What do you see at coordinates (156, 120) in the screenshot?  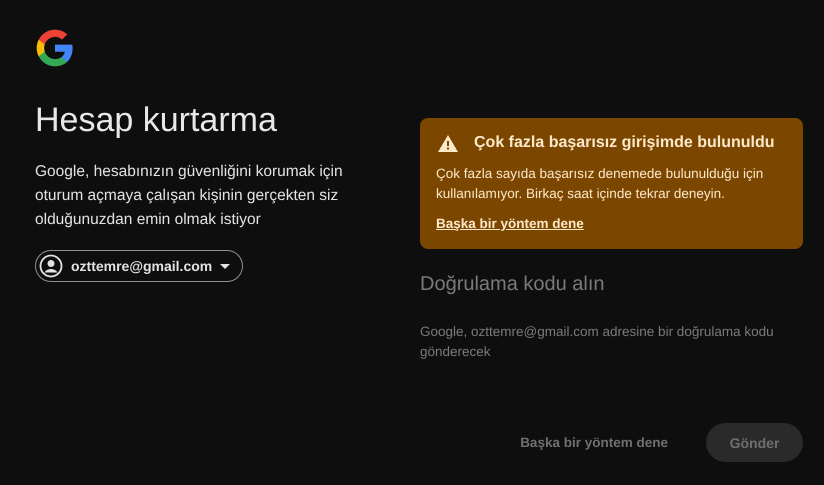 I see `page-title: Hesap kurtarma` at bounding box center [156, 120].